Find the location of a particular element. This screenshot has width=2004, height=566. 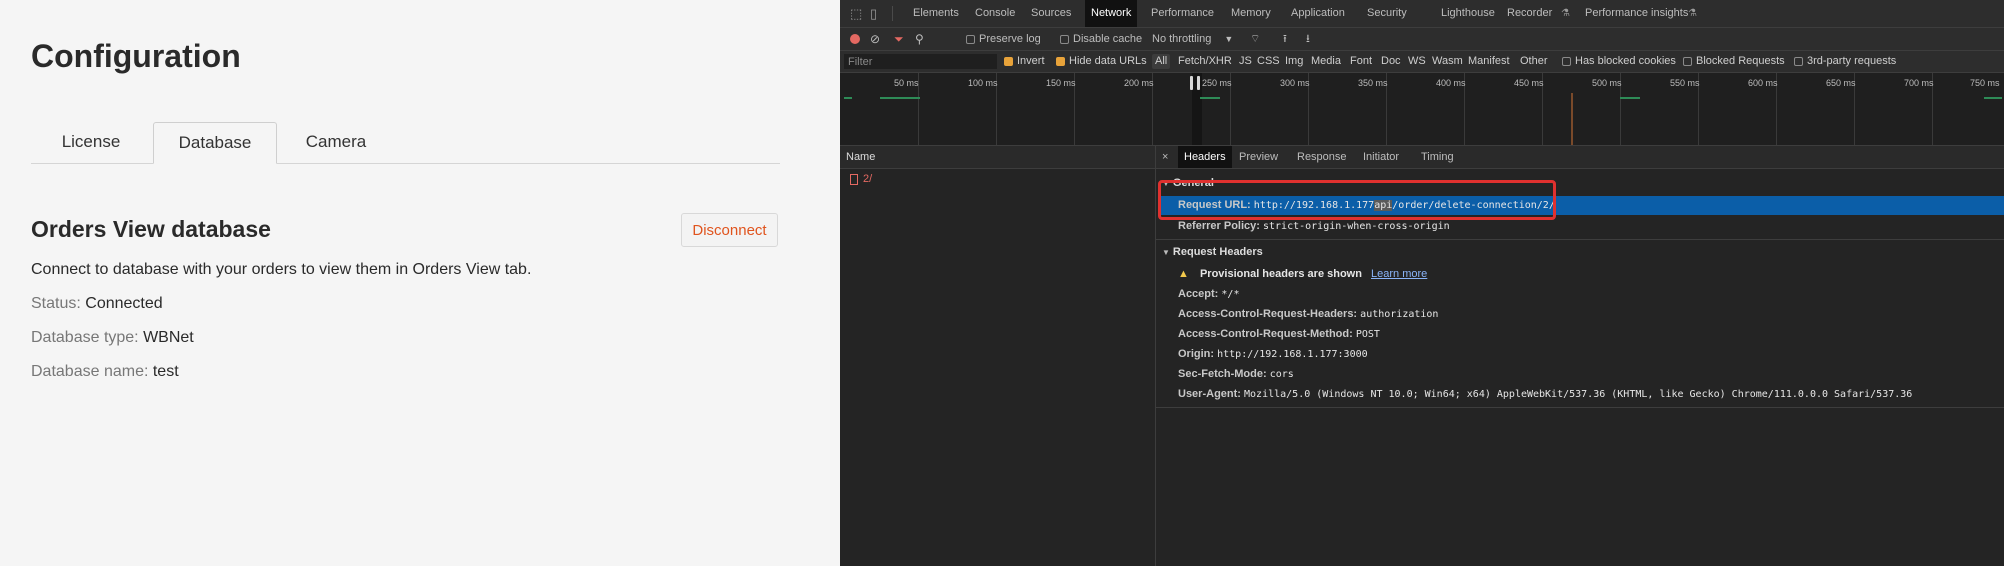

hide-data-urls-checkbox: Hide data URLs is located at coordinates (1101, 61).